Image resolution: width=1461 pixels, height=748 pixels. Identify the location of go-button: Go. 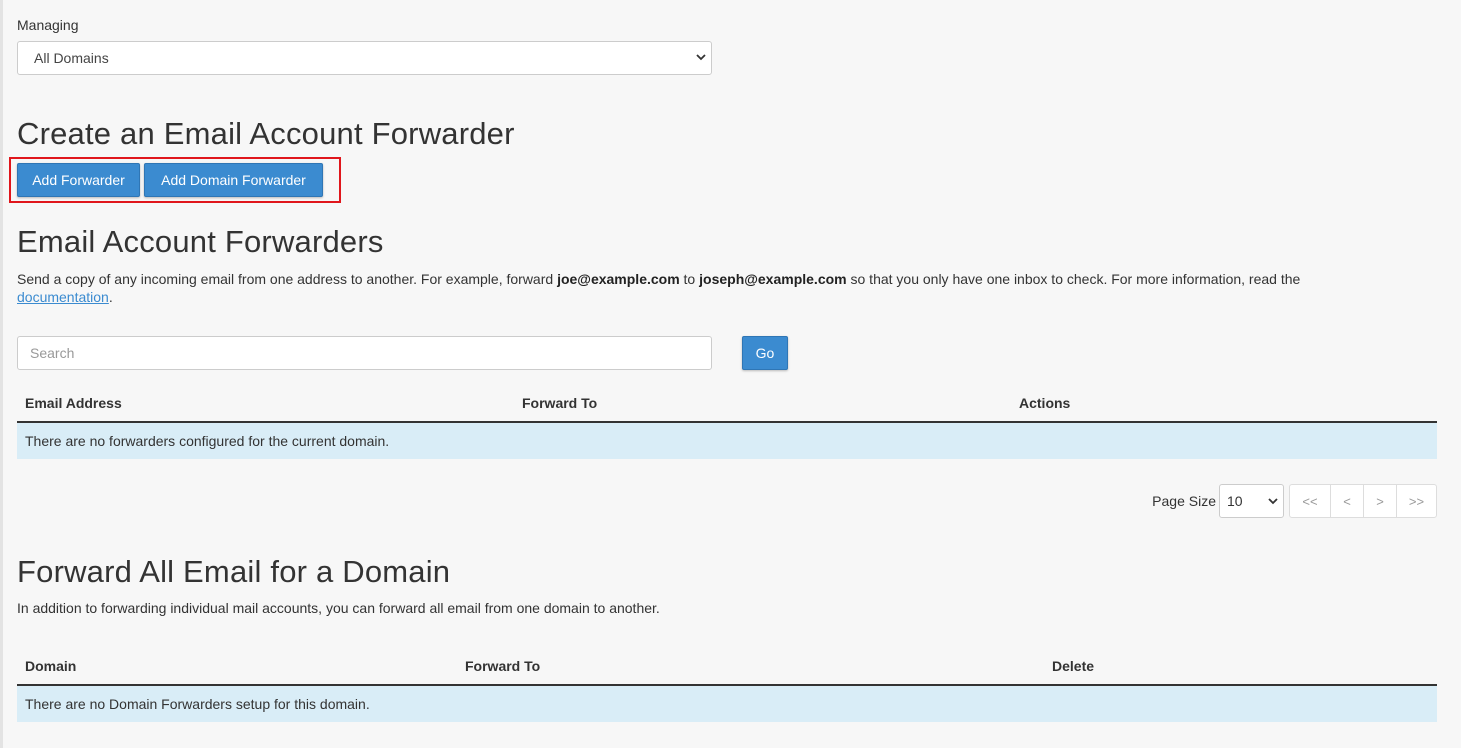
(765, 353).